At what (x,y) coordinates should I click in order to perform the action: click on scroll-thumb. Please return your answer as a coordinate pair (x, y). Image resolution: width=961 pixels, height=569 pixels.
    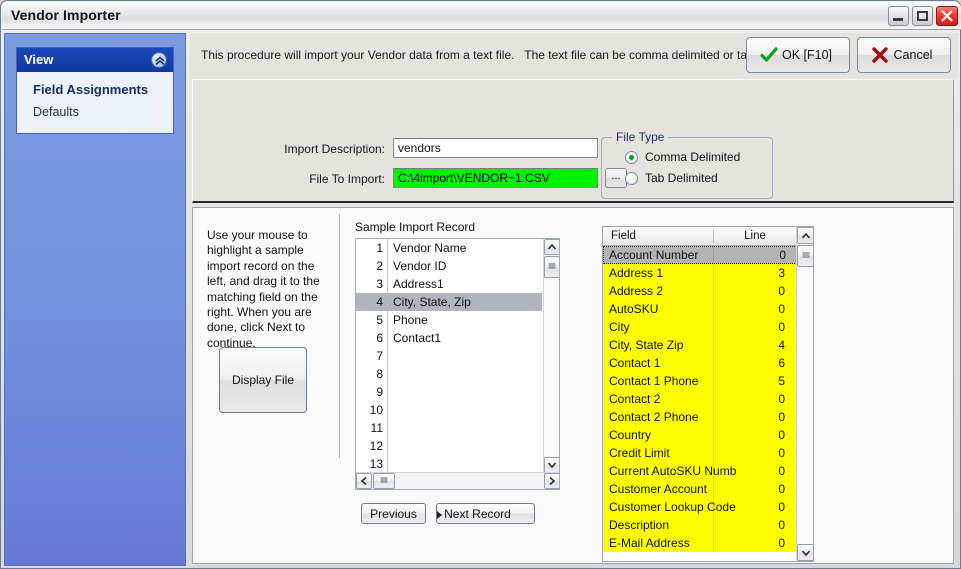
    Looking at the image, I should click on (551, 267).